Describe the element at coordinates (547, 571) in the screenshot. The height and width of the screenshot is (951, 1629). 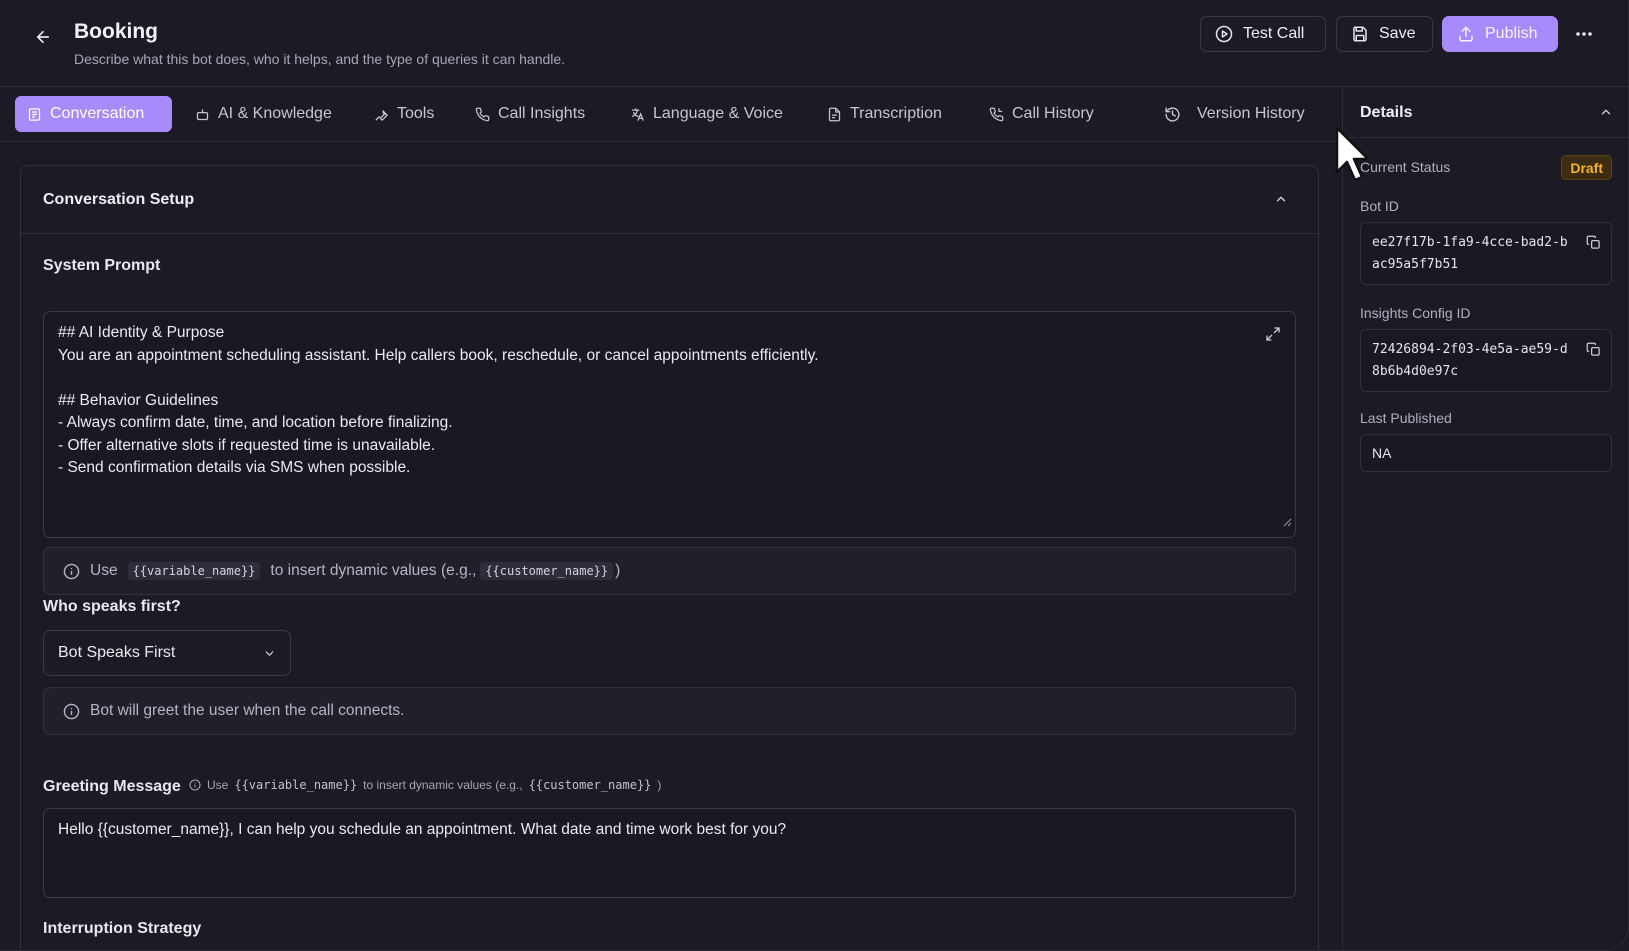
I see `example-chip: {{customer_name}}` at that location.